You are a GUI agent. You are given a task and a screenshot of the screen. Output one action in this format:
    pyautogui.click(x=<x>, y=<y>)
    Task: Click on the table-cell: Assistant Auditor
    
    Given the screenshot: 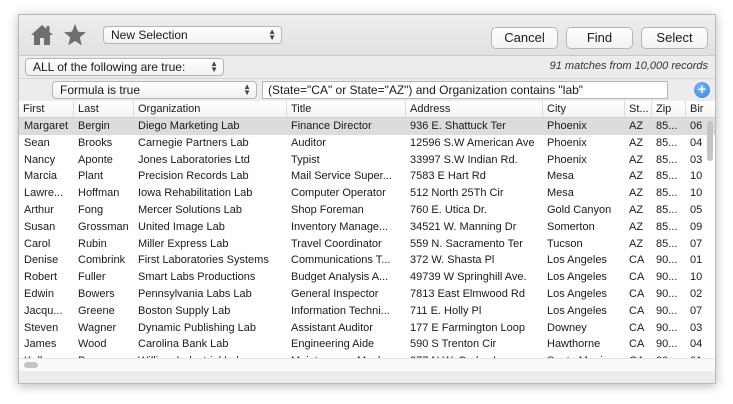 What is the action you would take?
    pyautogui.click(x=332, y=327)
    